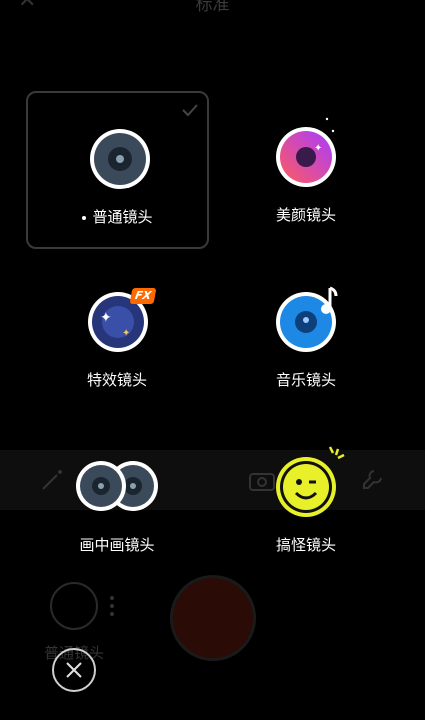 The width and height of the screenshot is (425, 720). What do you see at coordinates (143, 296) in the screenshot?
I see `fx-badge: FX` at bounding box center [143, 296].